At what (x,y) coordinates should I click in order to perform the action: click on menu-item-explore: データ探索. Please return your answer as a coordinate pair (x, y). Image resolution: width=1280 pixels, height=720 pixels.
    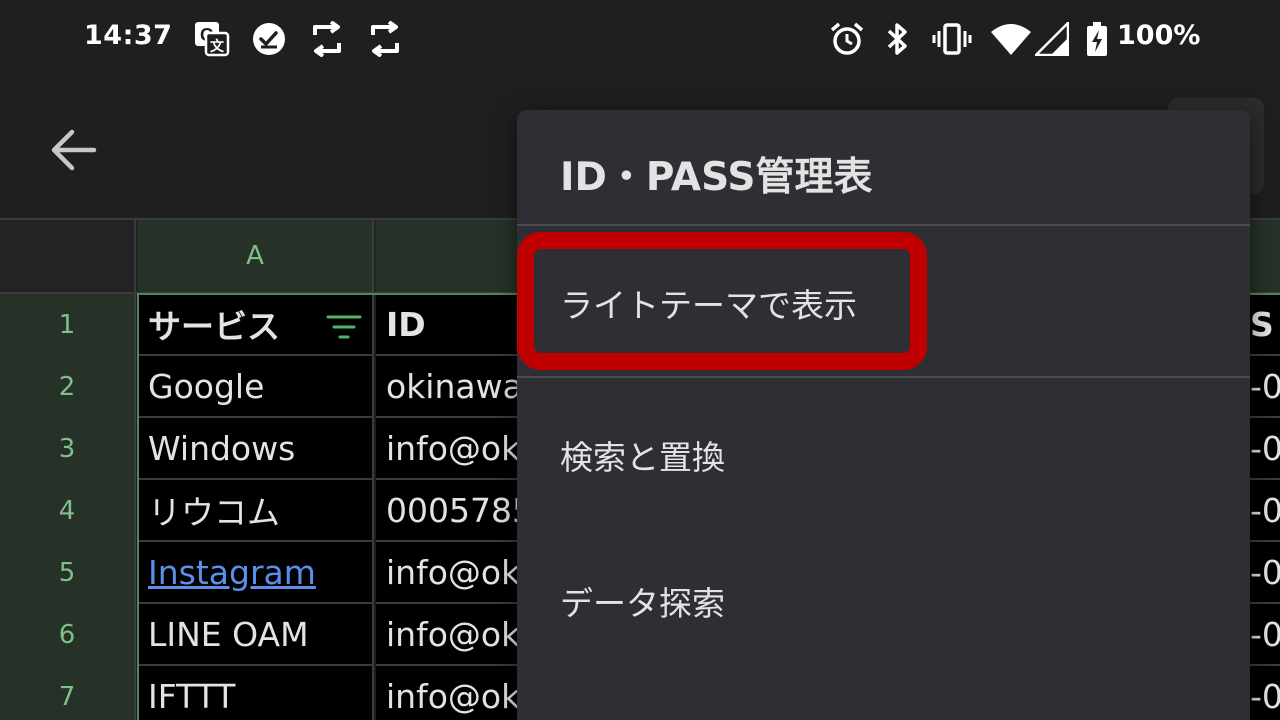
    Looking at the image, I should click on (883, 601).